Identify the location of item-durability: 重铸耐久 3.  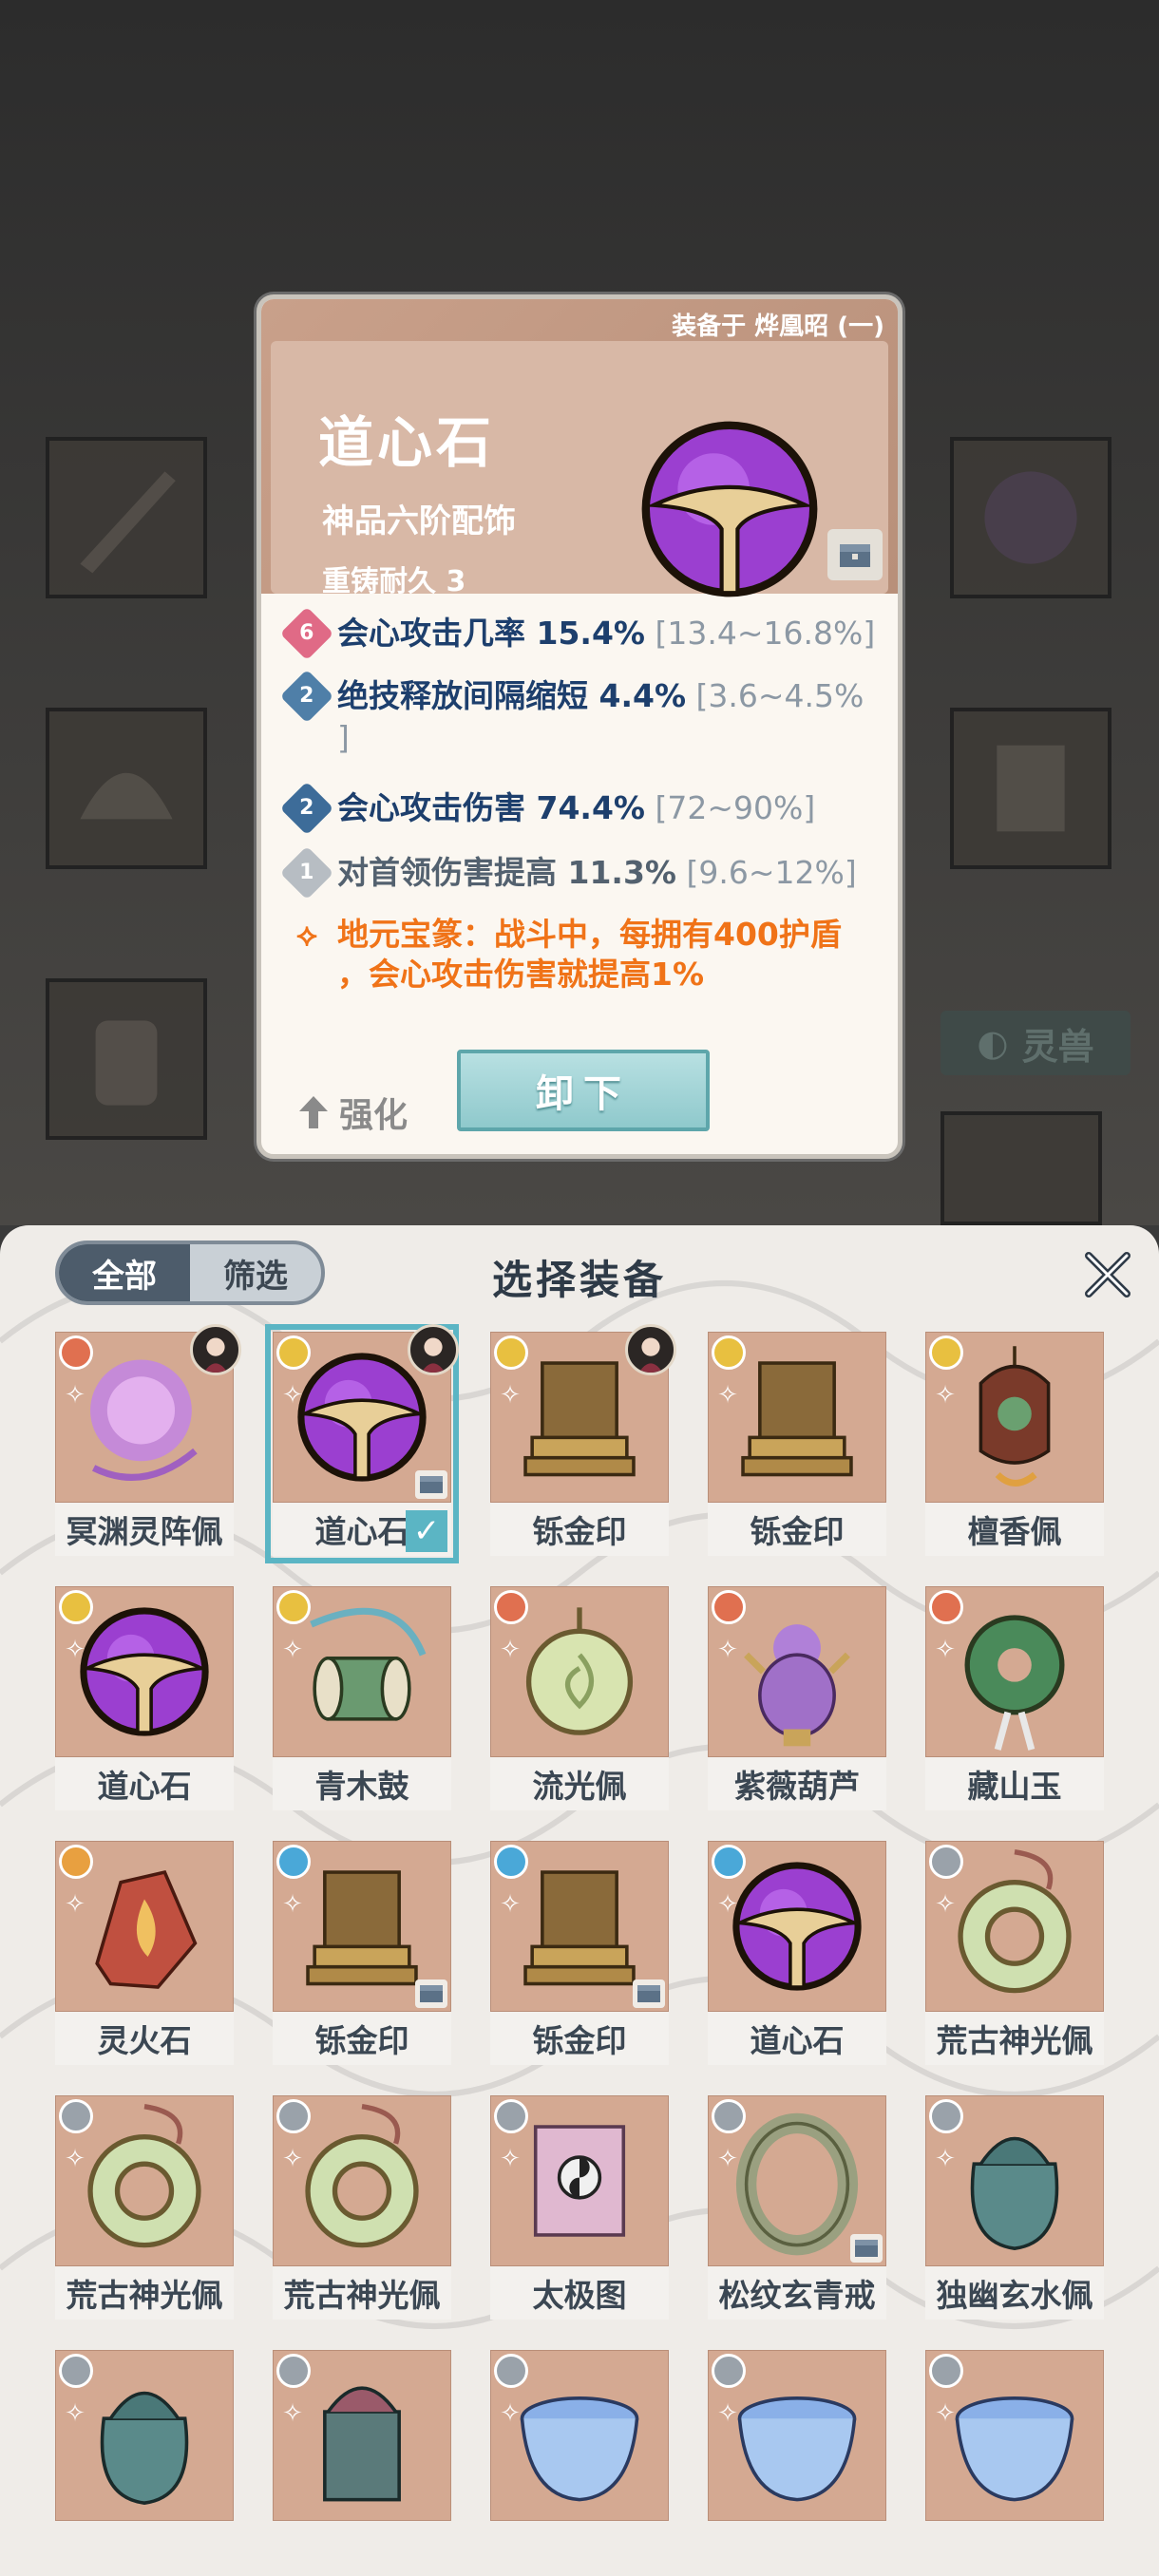
(394, 581).